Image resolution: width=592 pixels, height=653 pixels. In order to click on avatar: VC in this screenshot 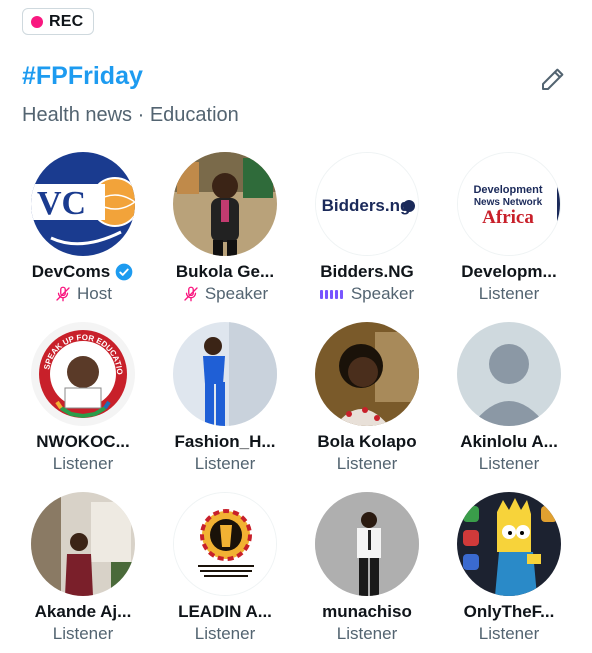, I will do `click(83, 204)`.